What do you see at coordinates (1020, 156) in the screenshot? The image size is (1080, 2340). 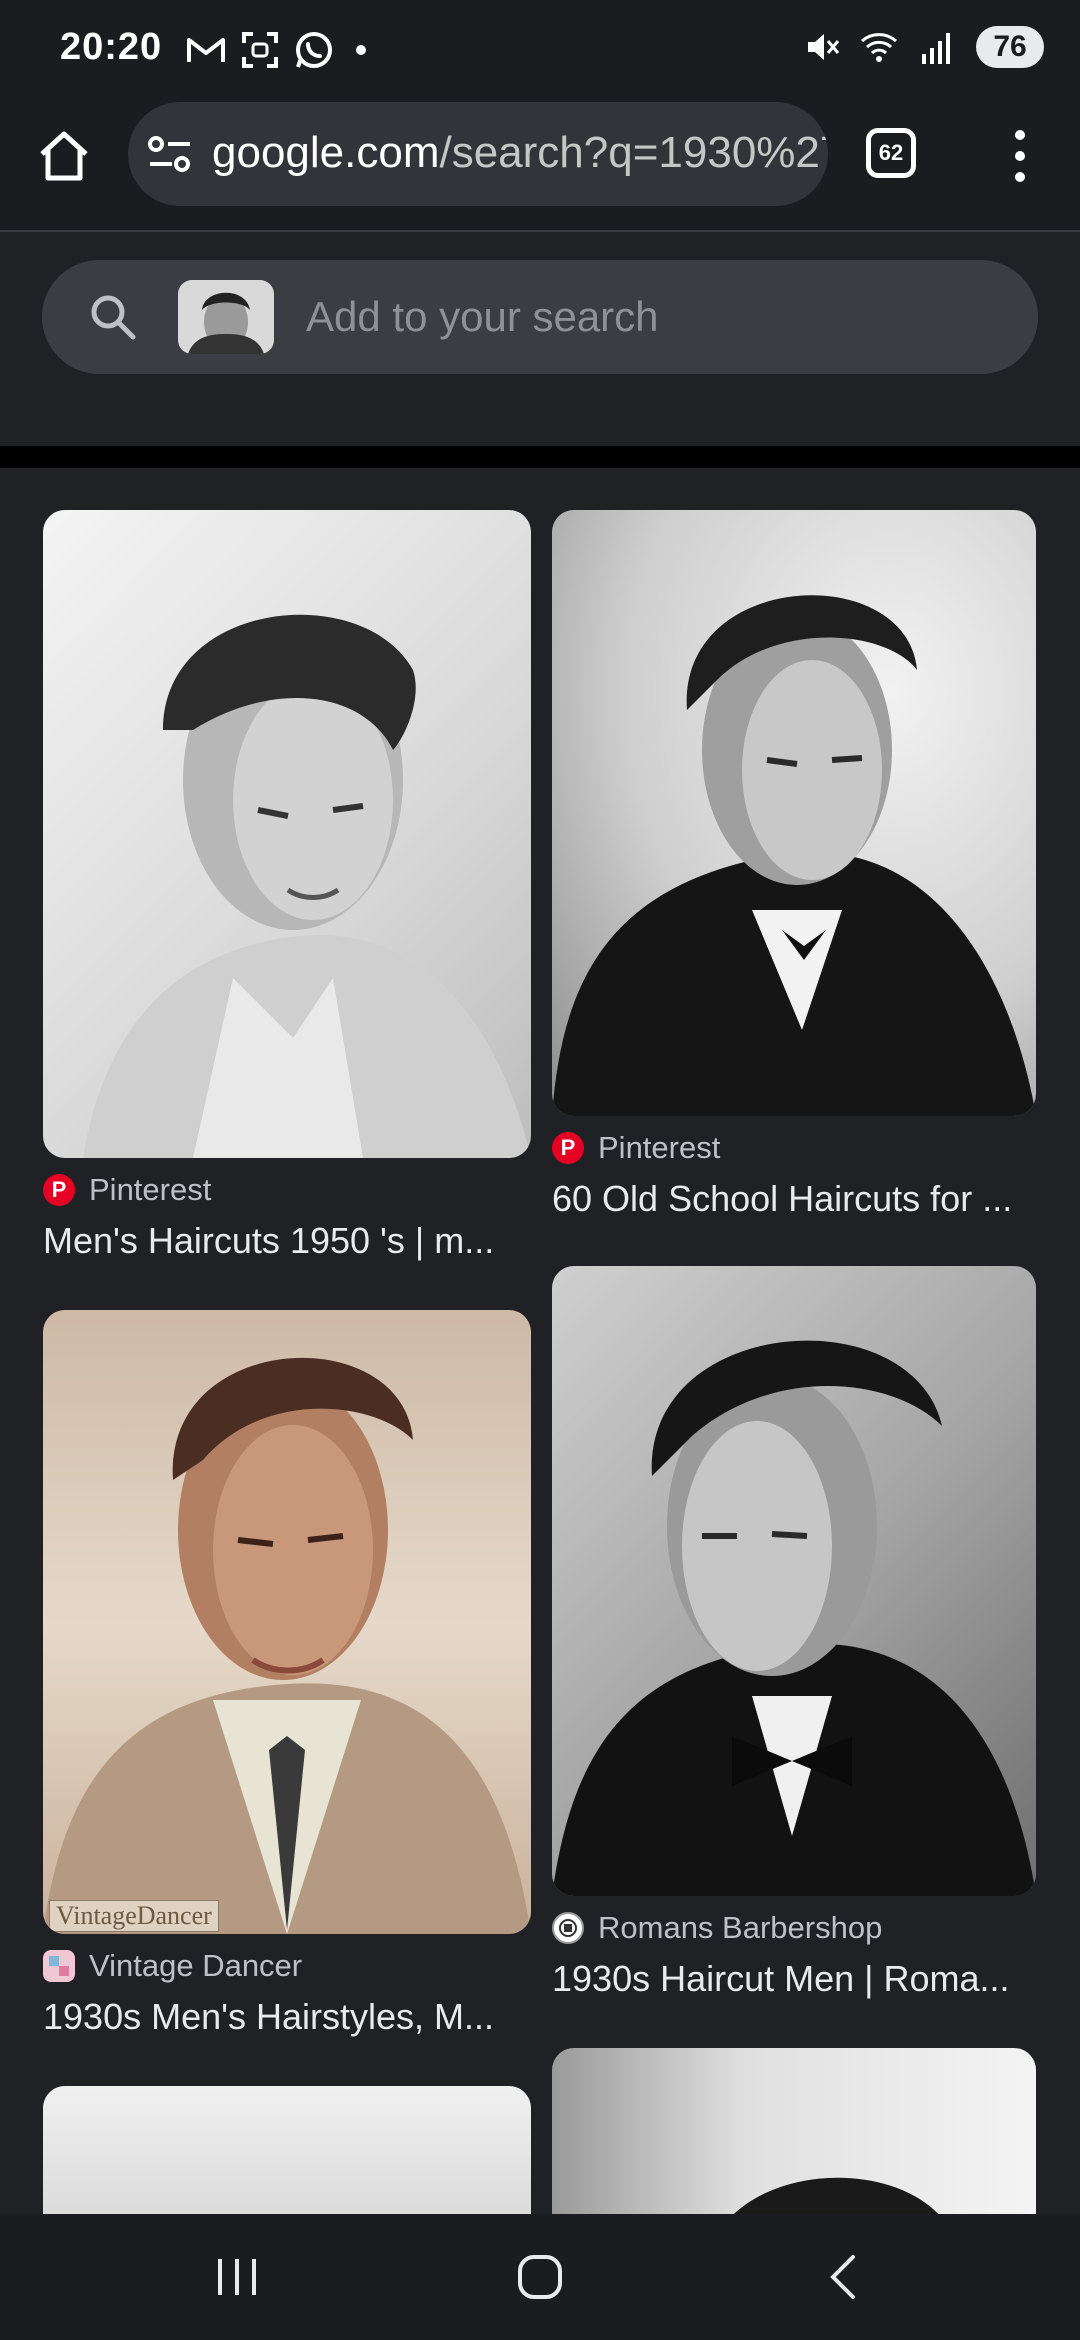 I see `more-menu-icon` at bounding box center [1020, 156].